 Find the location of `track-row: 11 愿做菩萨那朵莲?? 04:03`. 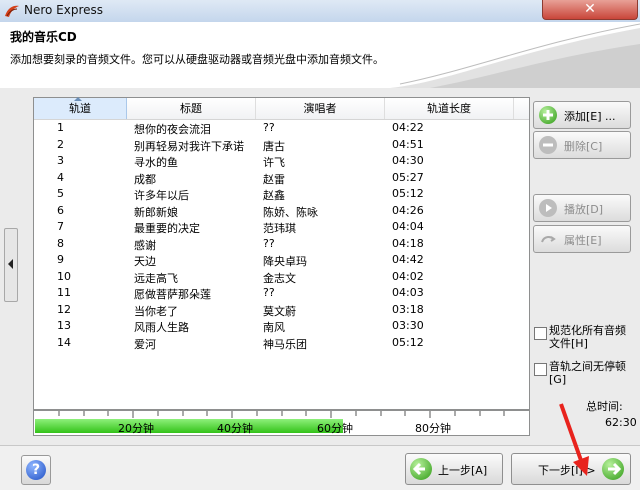

track-row: 11 愿做菩萨那朵莲?? 04:03 is located at coordinates (281, 293).